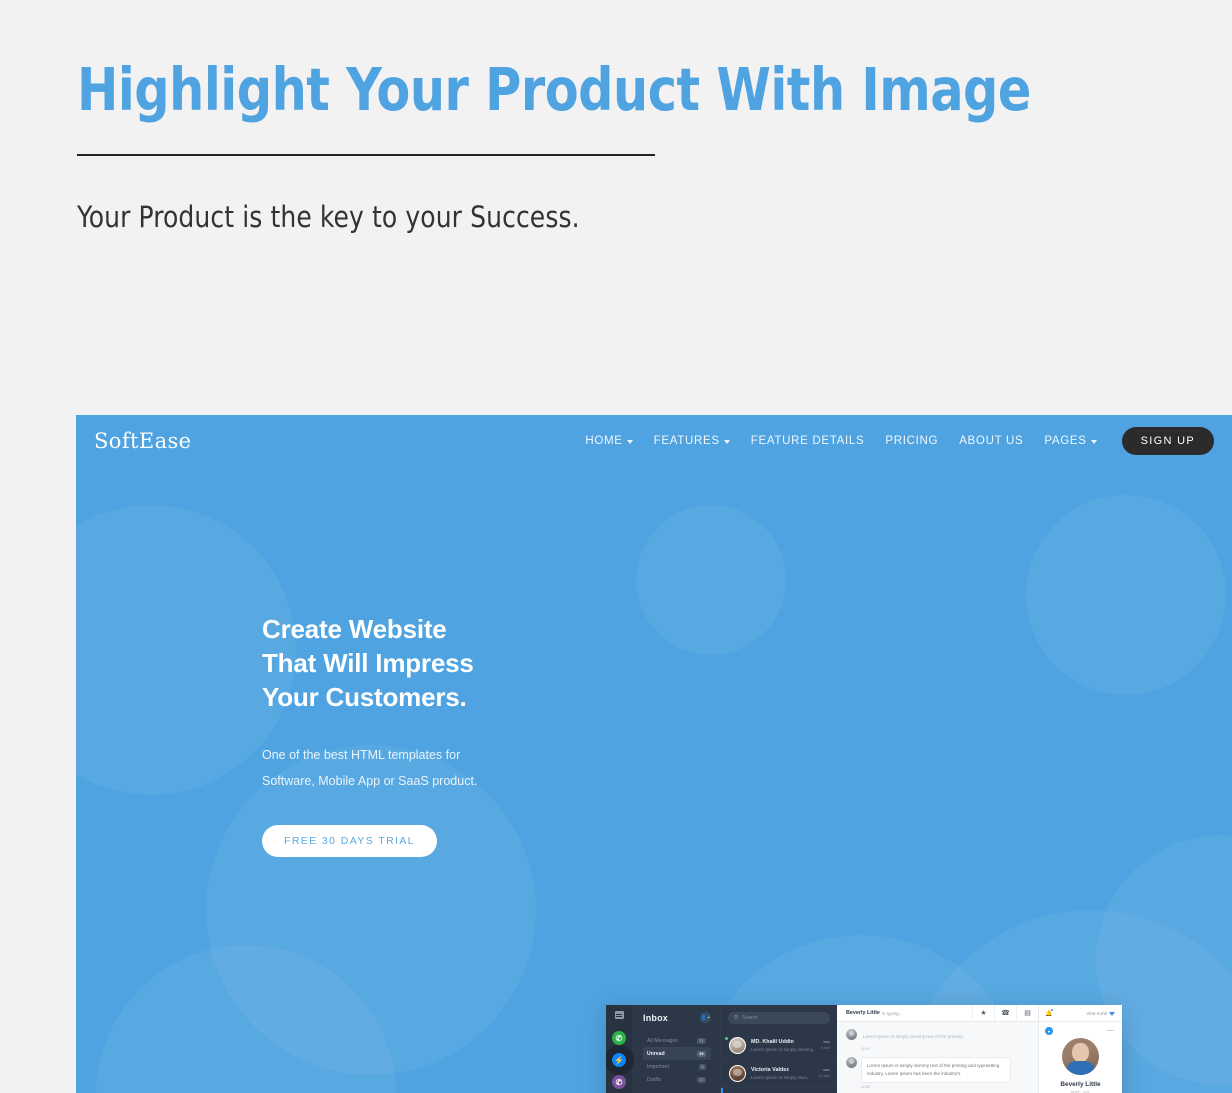 Image resolution: width=1232 pixels, height=1093 pixels. I want to click on message-icon: ●, so click(1049, 1031).